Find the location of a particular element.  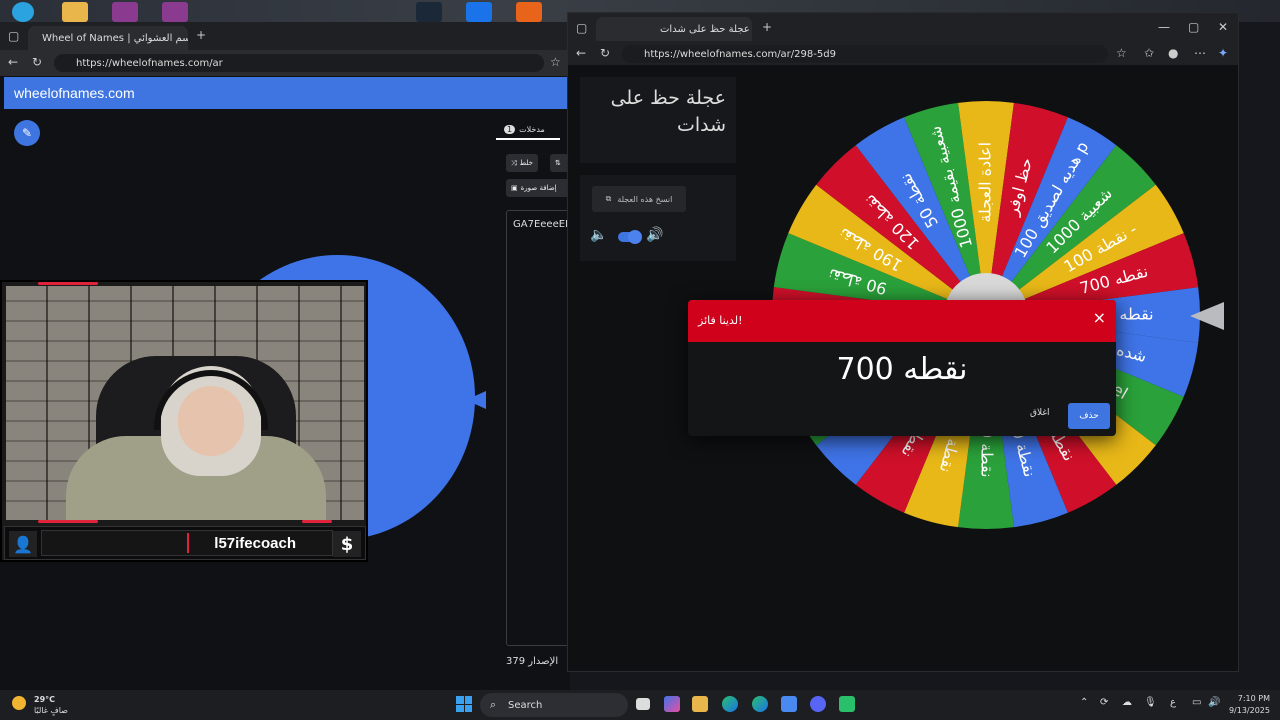

dialog-close-button: اغلاق is located at coordinates (1040, 413).